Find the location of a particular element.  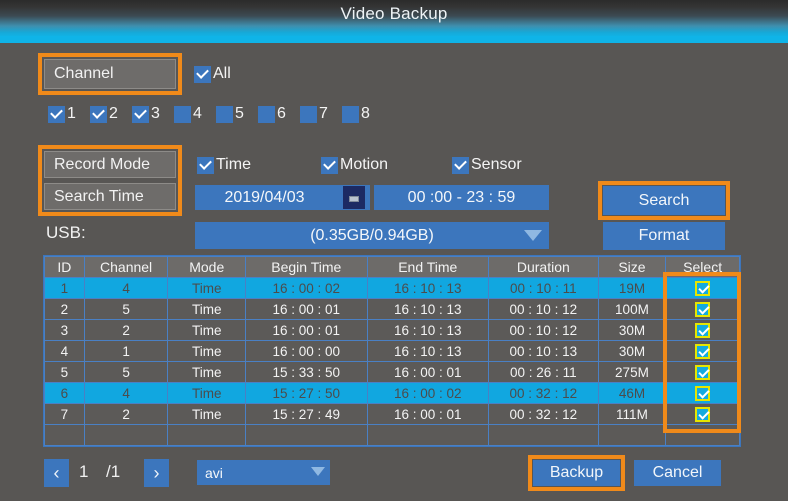

format-chevron-down-icon is located at coordinates (318, 471).